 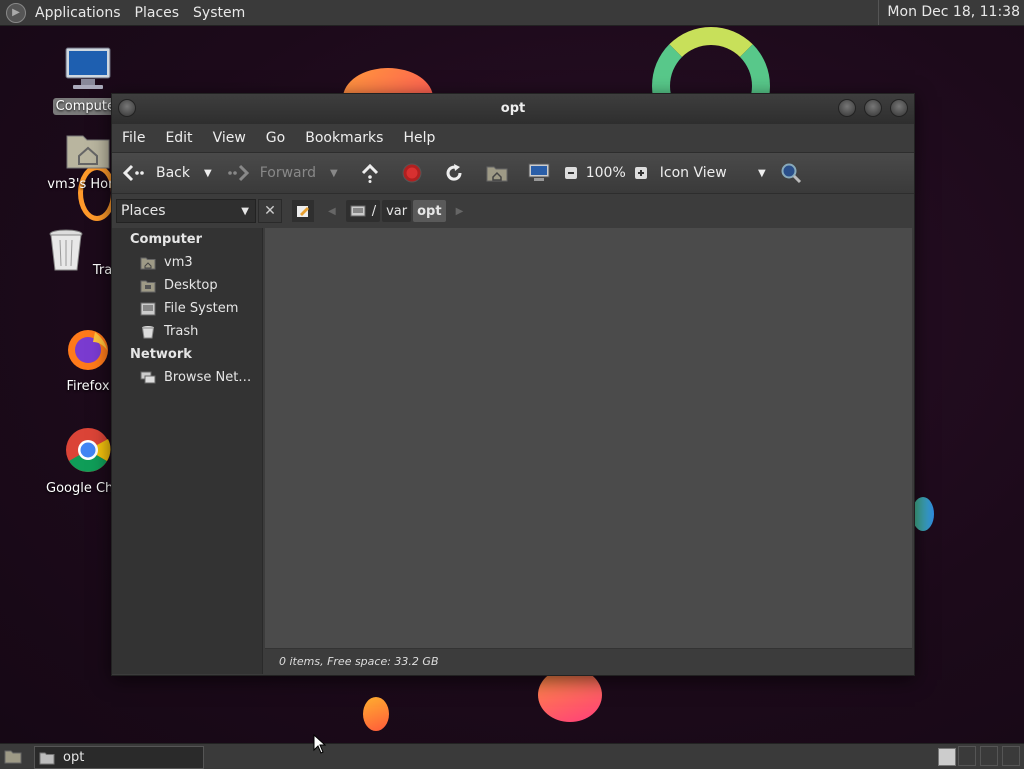 I want to click on forward-history-dropdown: ▼, so click(x=334, y=173).